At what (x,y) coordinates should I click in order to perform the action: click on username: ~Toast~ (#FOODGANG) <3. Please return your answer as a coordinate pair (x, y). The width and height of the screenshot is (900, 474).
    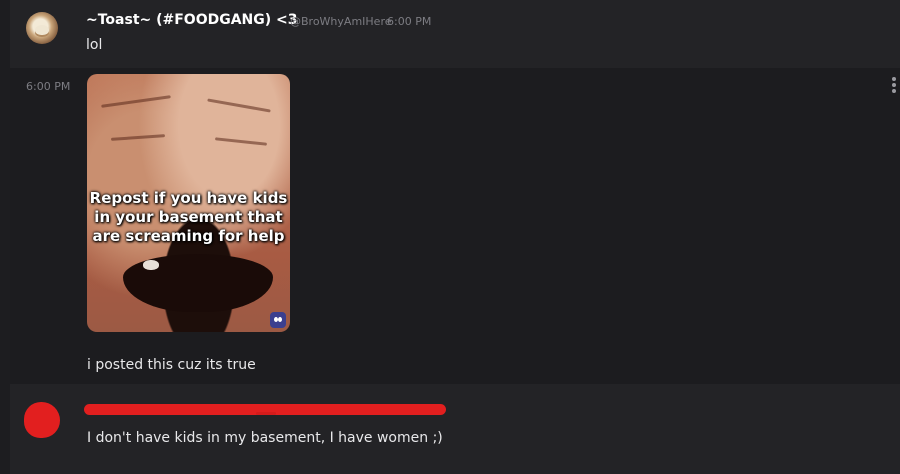
    Looking at the image, I should click on (192, 20).